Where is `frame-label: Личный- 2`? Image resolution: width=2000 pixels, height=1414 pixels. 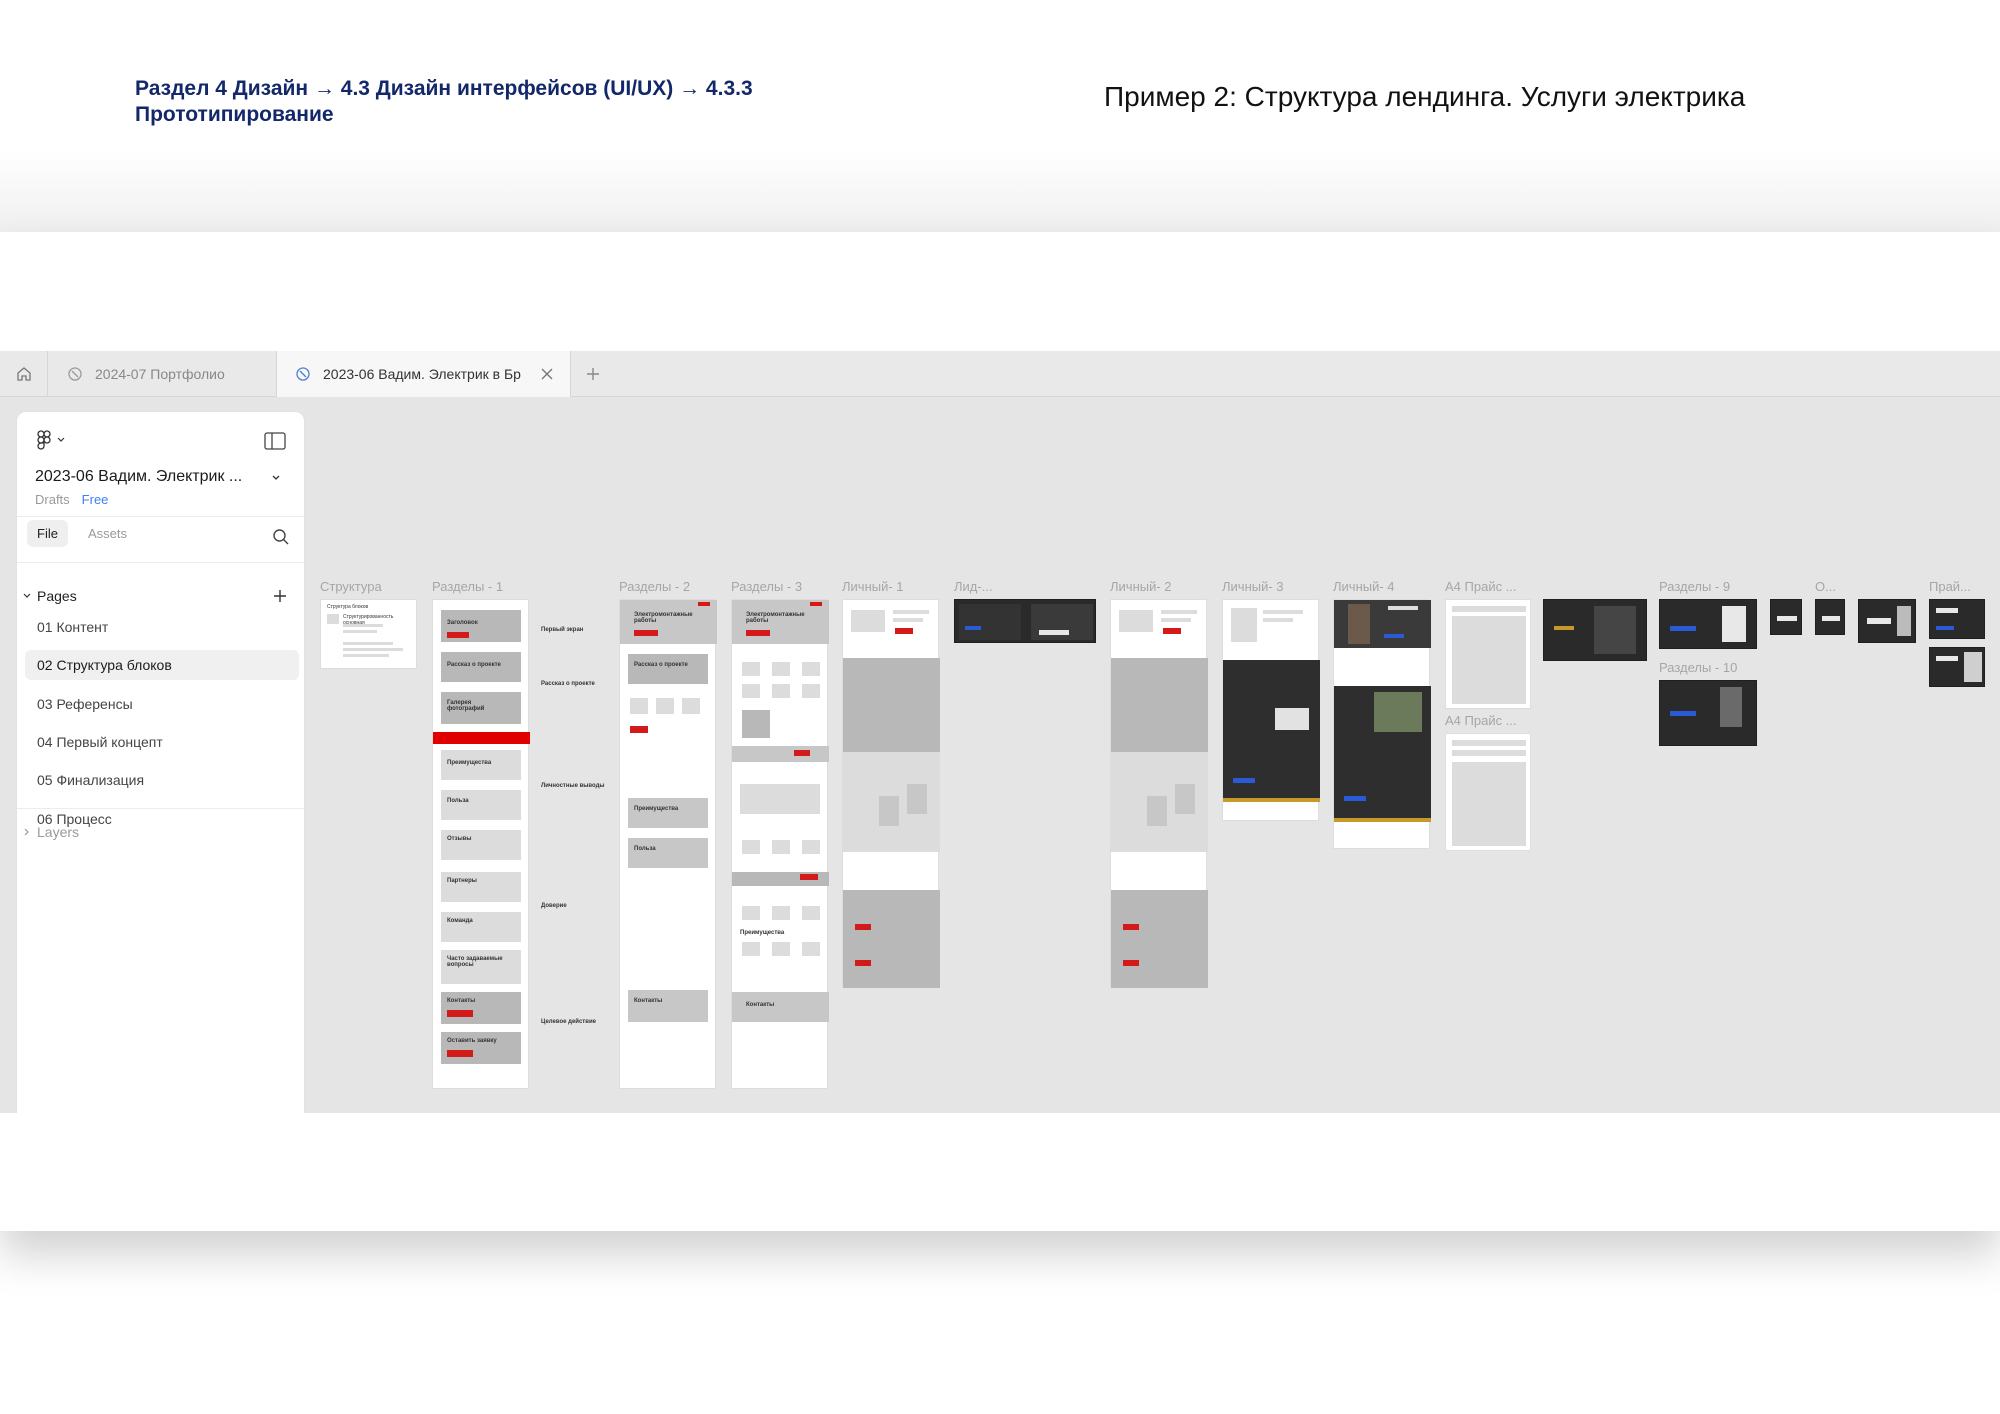 frame-label: Личный- 2 is located at coordinates (1141, 586).